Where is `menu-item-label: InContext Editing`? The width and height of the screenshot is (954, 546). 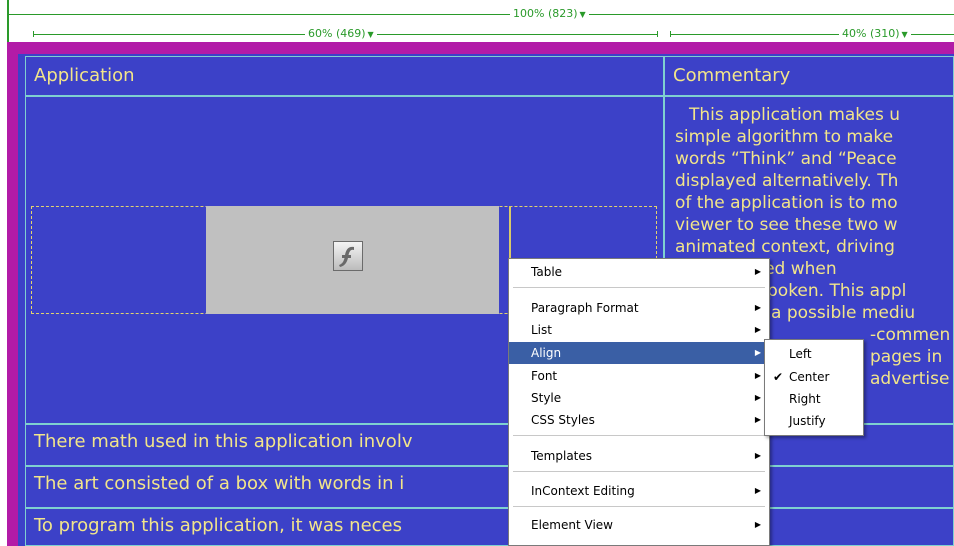 menu-item-label: InContext Editing is located at coordinates (583, 491).